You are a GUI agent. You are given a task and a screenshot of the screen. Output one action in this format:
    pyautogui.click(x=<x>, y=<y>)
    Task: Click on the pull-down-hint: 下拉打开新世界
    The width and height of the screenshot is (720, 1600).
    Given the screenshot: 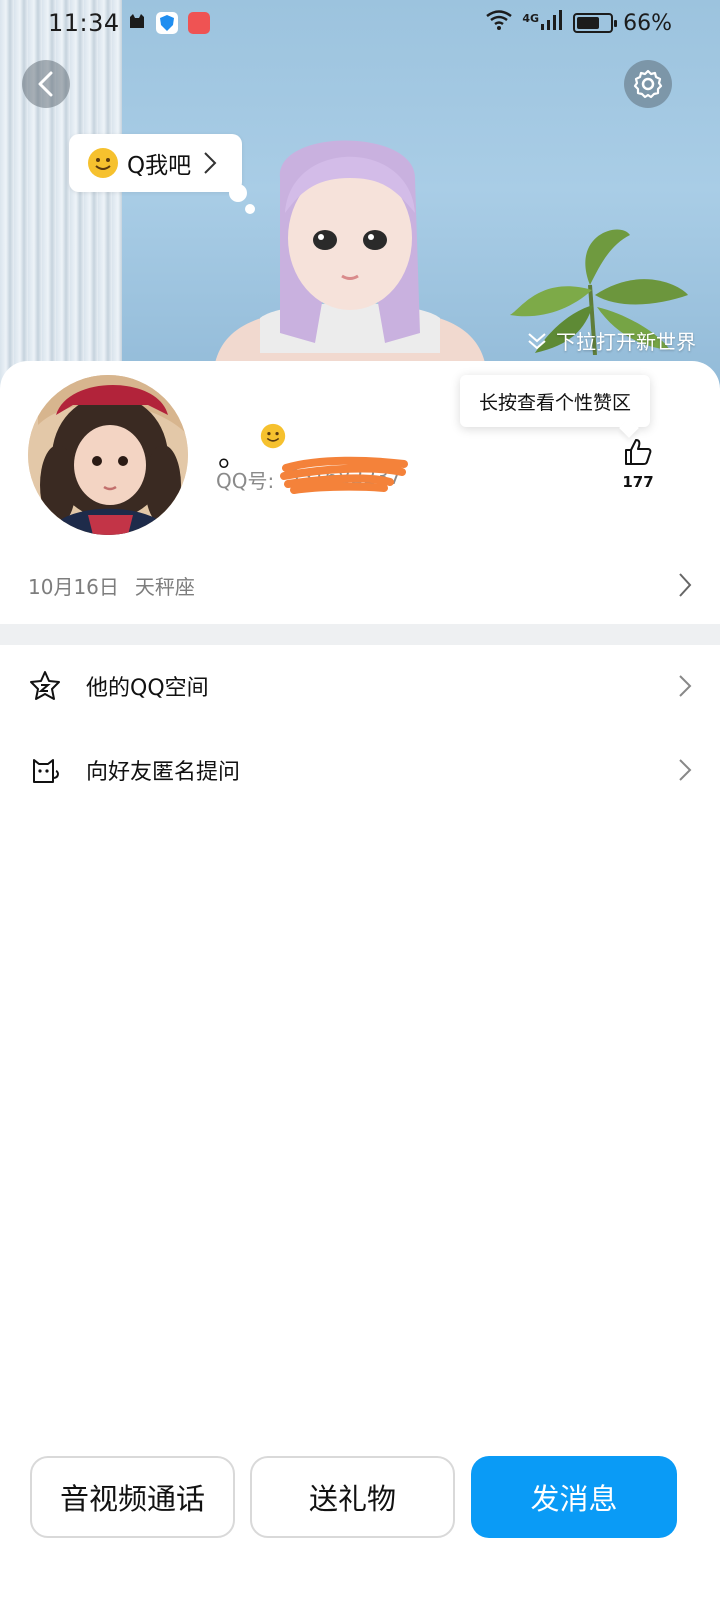 What is the action you would take?
    pyautogui.click(x=611, y=340)
    